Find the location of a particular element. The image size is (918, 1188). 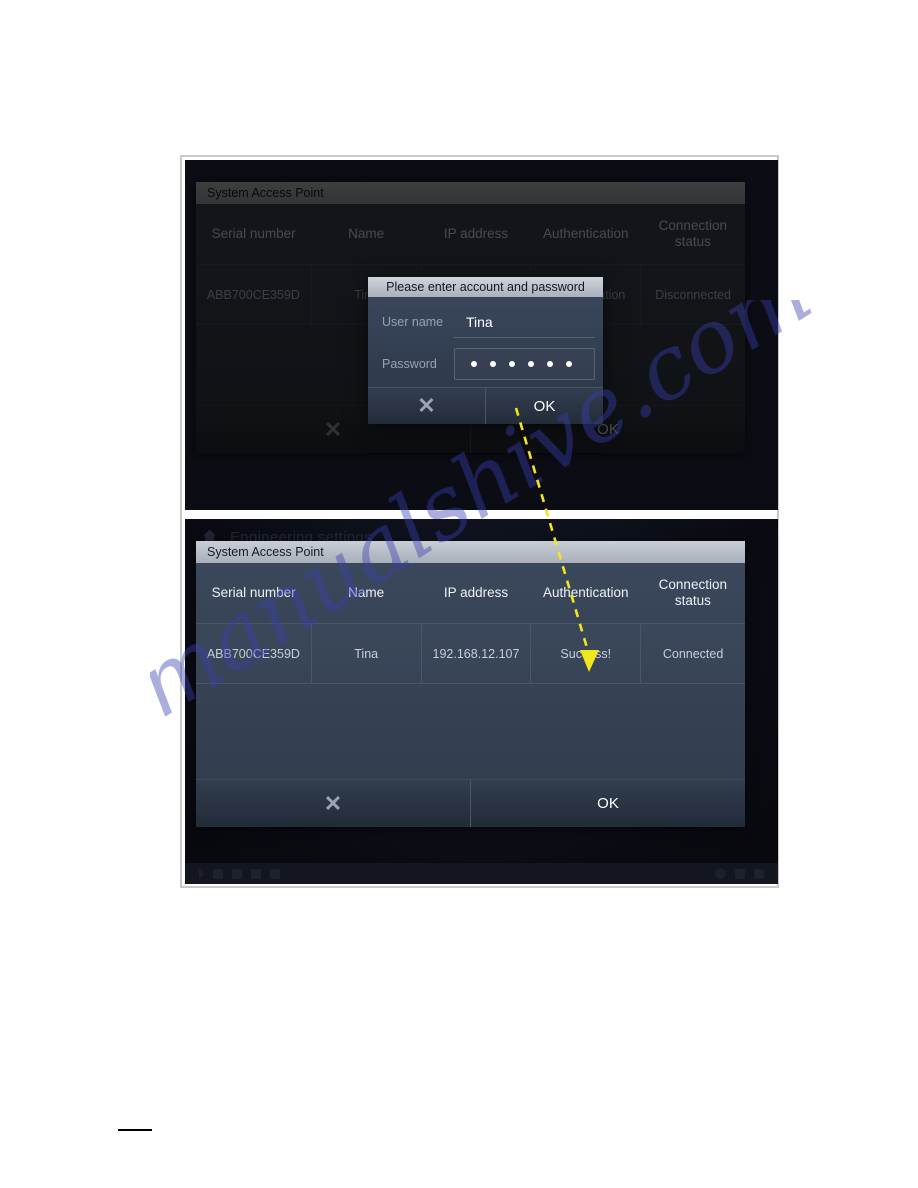

dialog-body: User name Tina Password is located at coordinates (485, 342).